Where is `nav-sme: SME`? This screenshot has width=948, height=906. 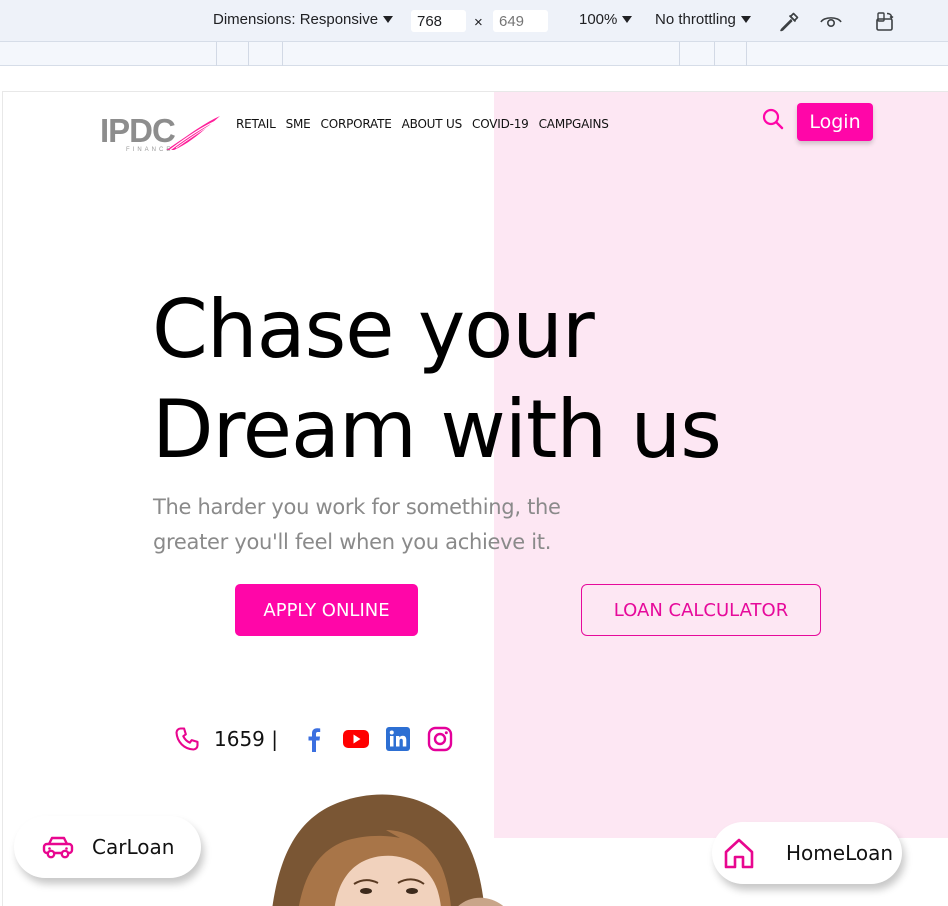 nav-sme: SME is located at coordinates (298, 124).